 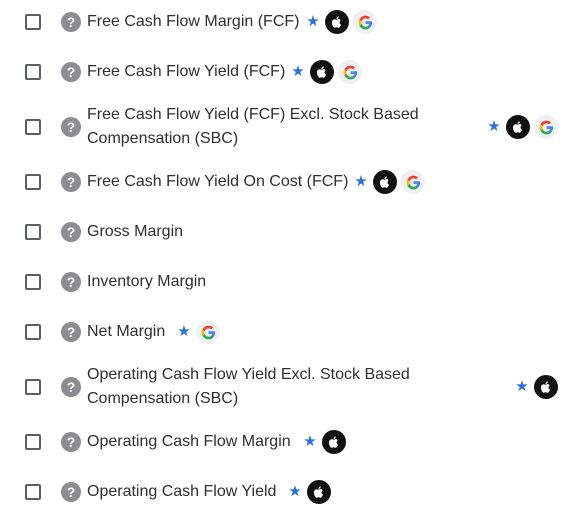 I want to click on metric-label: Free Cash Flow Yield On Cost (FCF), so click(x=218, y=181).